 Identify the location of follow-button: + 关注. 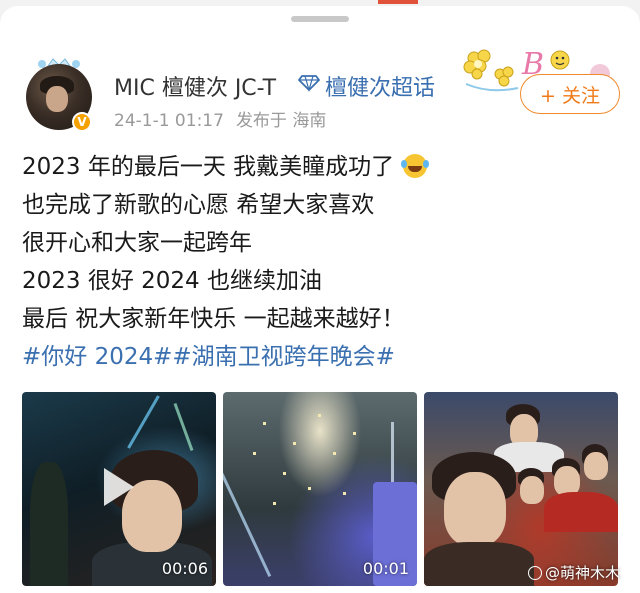
(570, 94).